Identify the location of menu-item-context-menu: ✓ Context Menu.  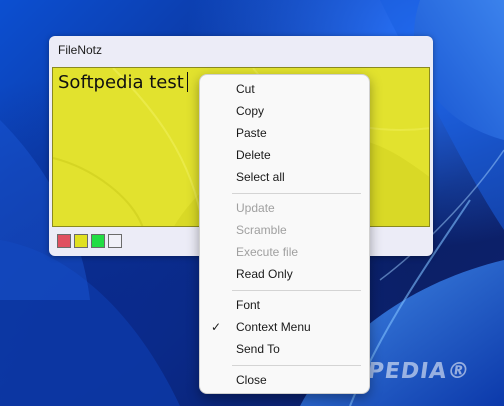
(284, 327).